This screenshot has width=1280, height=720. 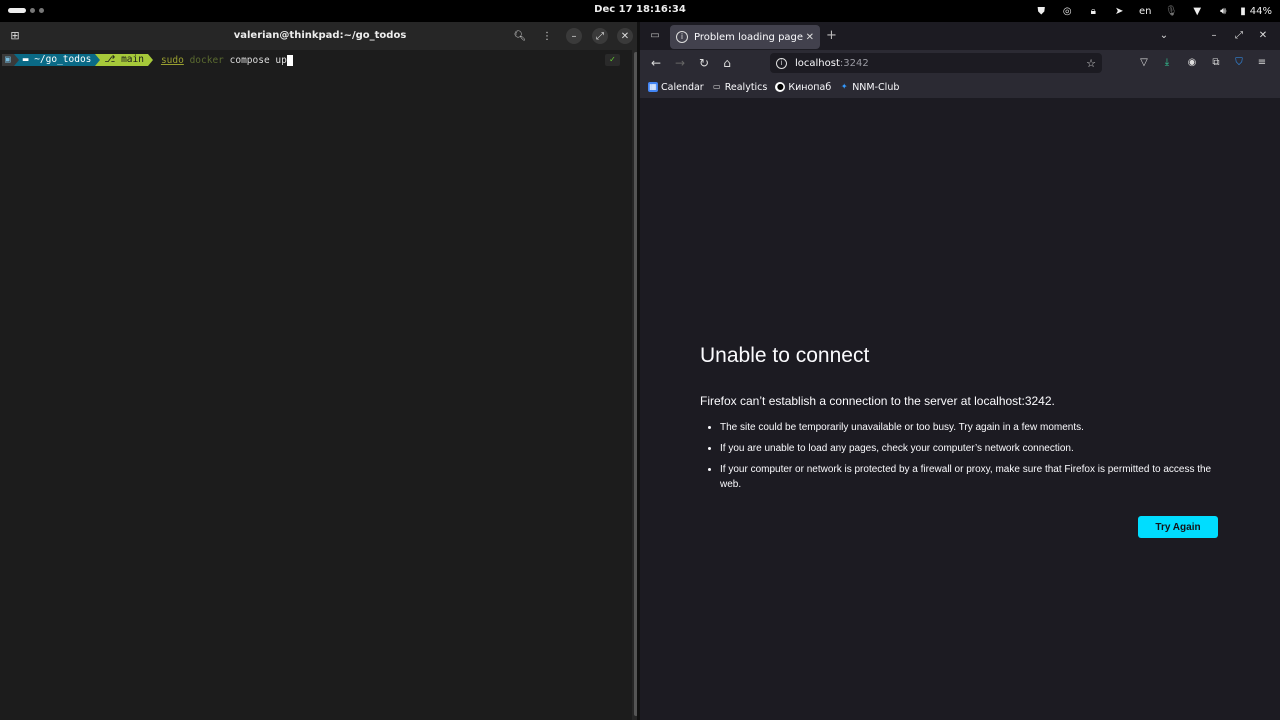 What do you see at coordinates (656, 63) in the screenshot?
I see `back-icon: ←` at bounding box center [656, 63].